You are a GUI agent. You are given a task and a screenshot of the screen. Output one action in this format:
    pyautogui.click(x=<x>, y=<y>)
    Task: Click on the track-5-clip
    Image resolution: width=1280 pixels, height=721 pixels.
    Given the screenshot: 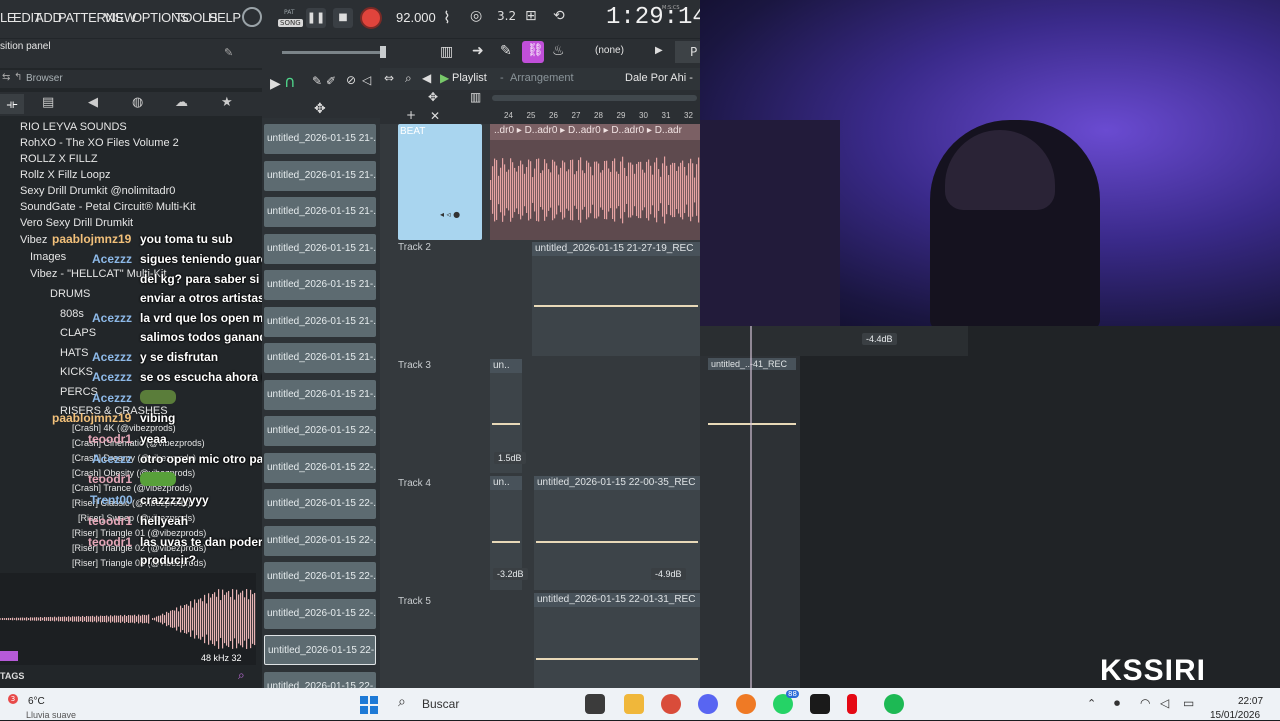 What is the action you would take?
    pyautogui.click(x=617, y=647)
    